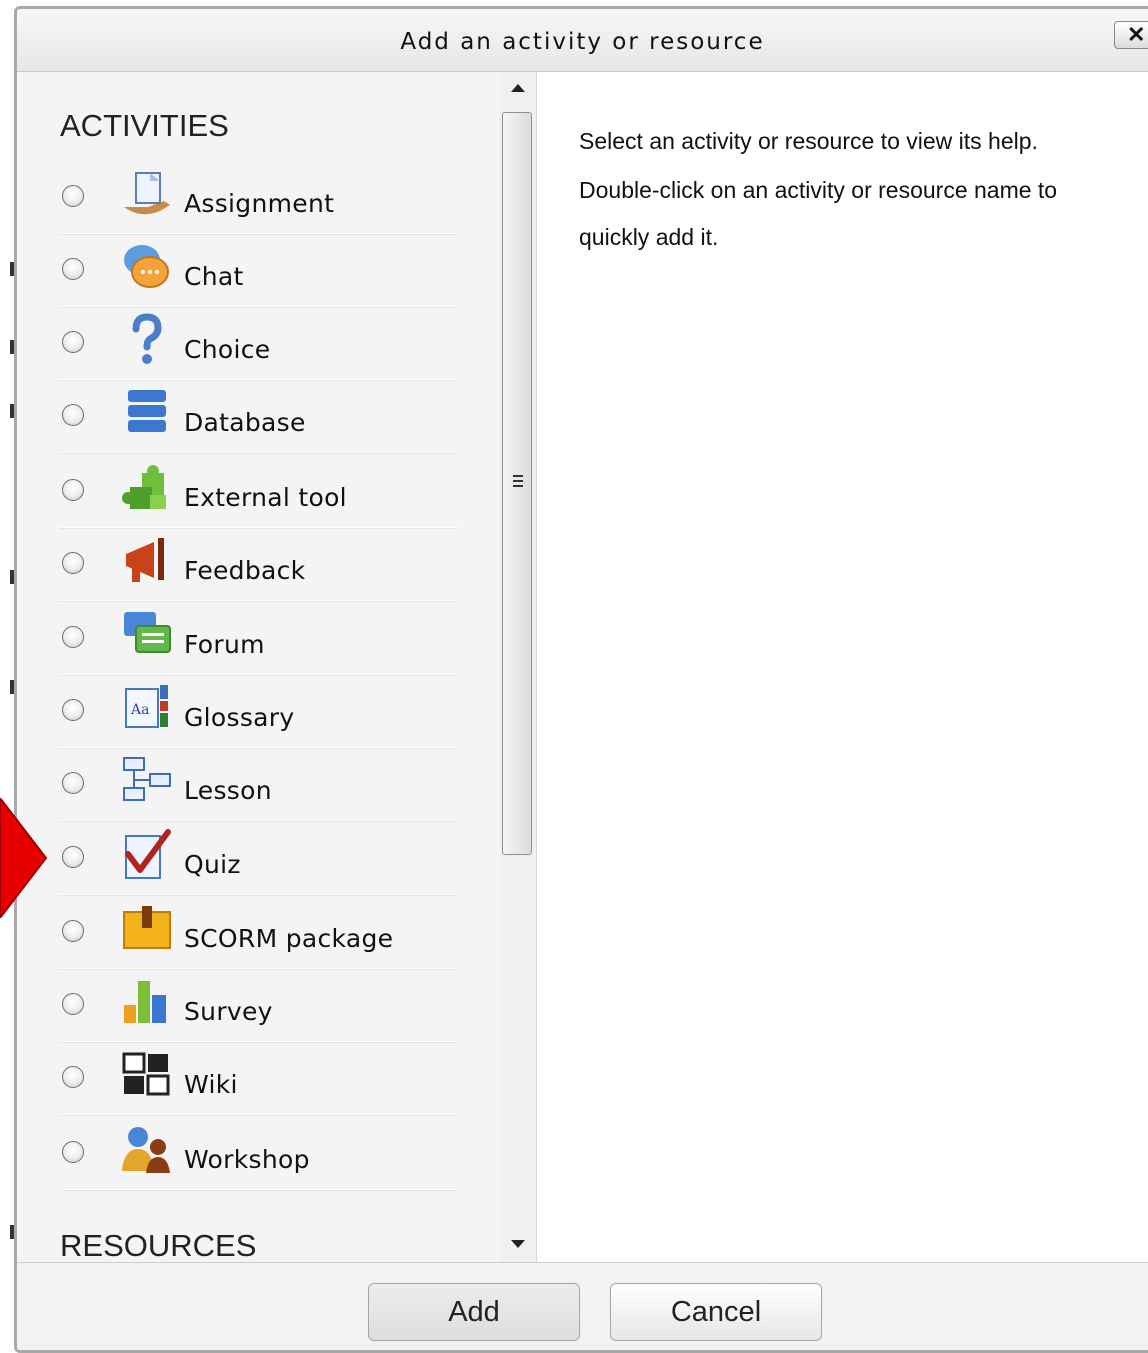 The image size is (1148, 1353). What do you see at coordinates (259, 203) in the screenshot?
I see `option-label: Assignment` at bounding box center [259, 203].